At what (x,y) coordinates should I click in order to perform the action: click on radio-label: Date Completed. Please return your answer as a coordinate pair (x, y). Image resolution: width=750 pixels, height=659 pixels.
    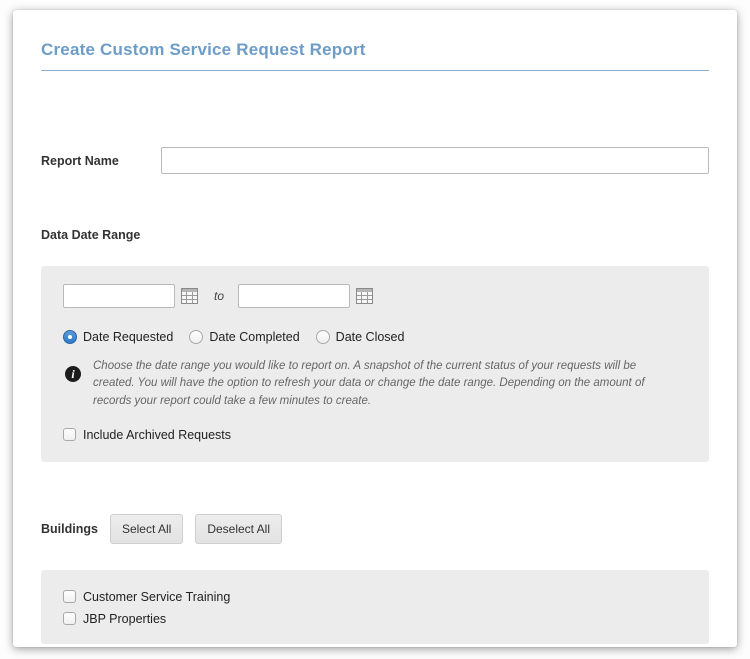
    Looking at the image, I should click on (254, 337).